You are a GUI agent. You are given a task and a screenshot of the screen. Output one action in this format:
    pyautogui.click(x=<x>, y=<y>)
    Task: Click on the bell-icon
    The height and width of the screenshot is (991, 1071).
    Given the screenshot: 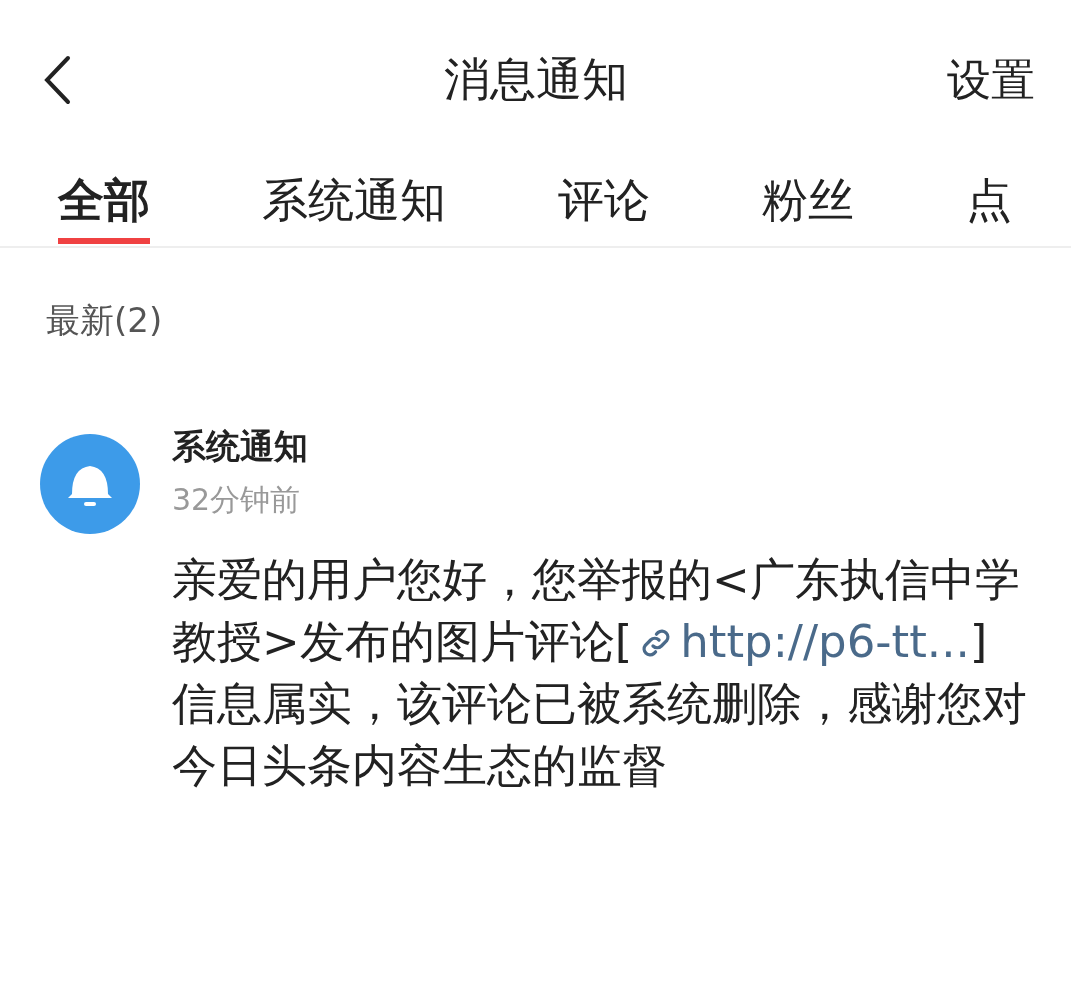 What is the action you would take?
    pyautogui.click(x=90, y=484)
    